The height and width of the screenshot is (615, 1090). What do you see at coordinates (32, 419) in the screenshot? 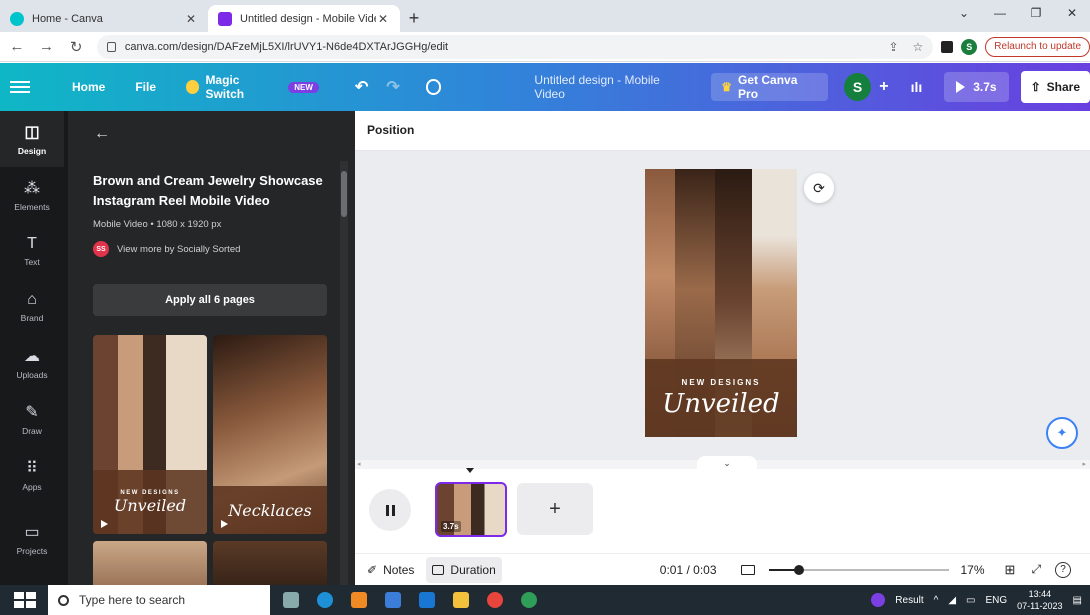
I see `rail-item-draw: ✎ Draw` at bounding box center [32, 419].